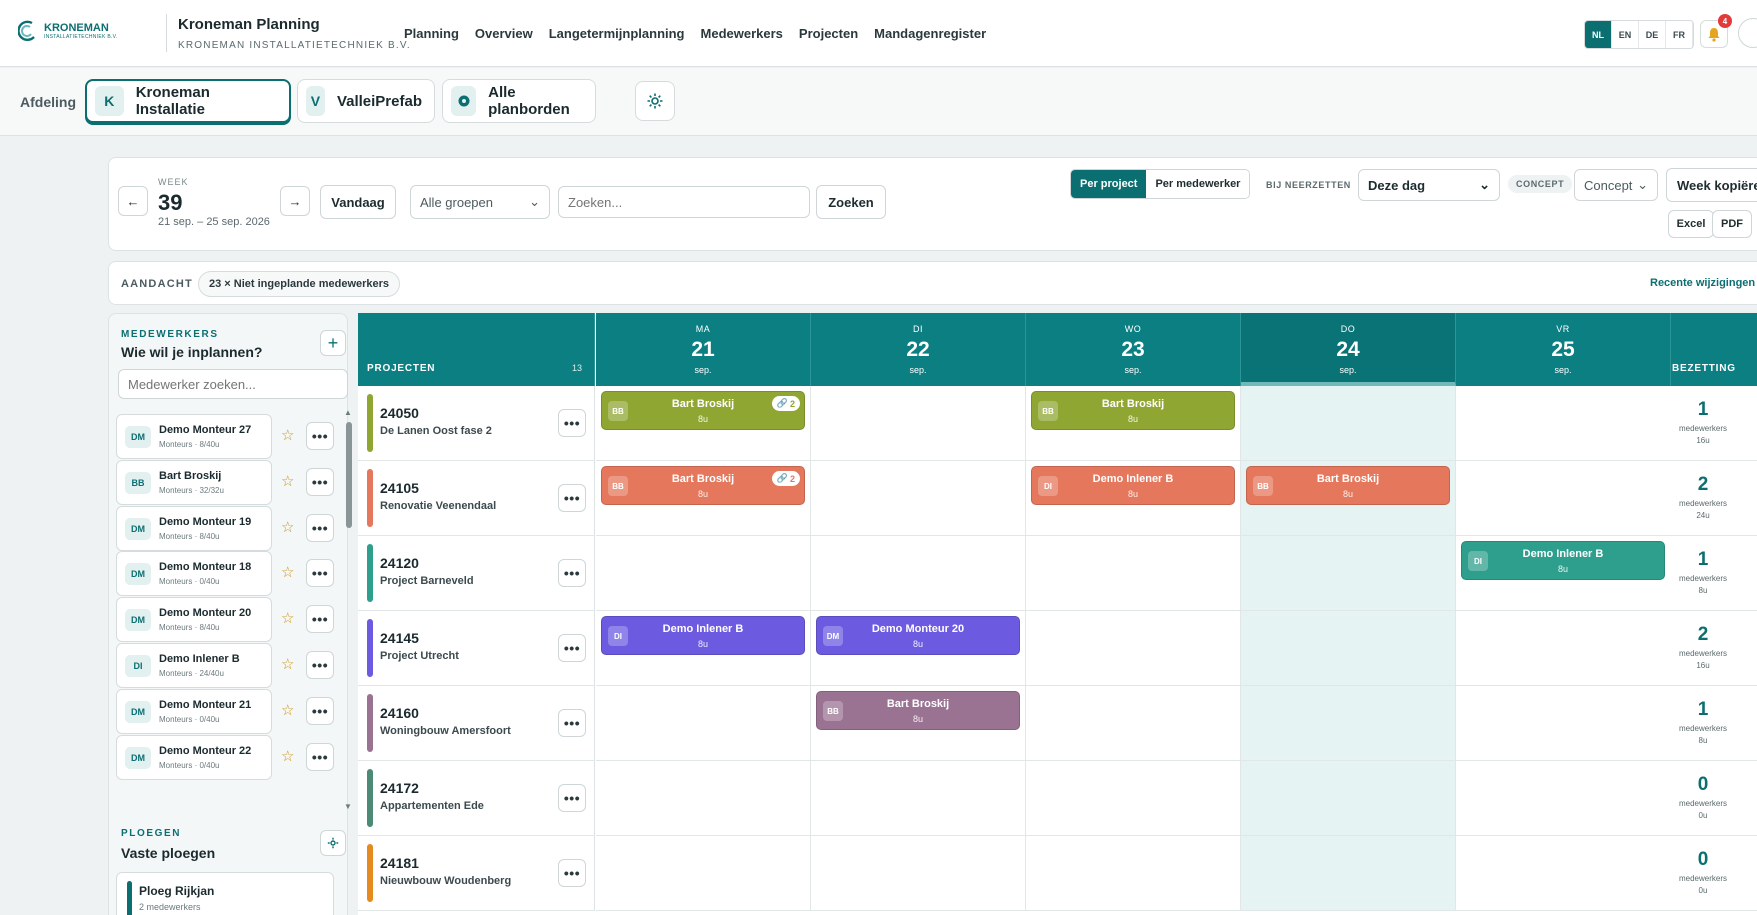 The width and height of the screenshot is (1757, 915). I want to click on project-row-header: 24181 Nieuwbouw Woudenberg •••, so click(476, 873).